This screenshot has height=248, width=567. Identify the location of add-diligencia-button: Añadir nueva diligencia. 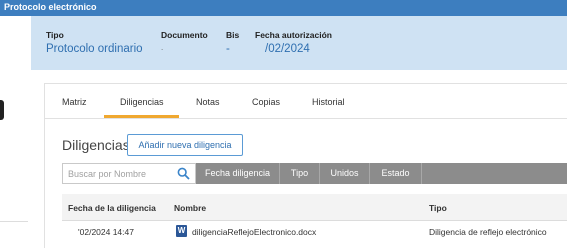
(185, 145).